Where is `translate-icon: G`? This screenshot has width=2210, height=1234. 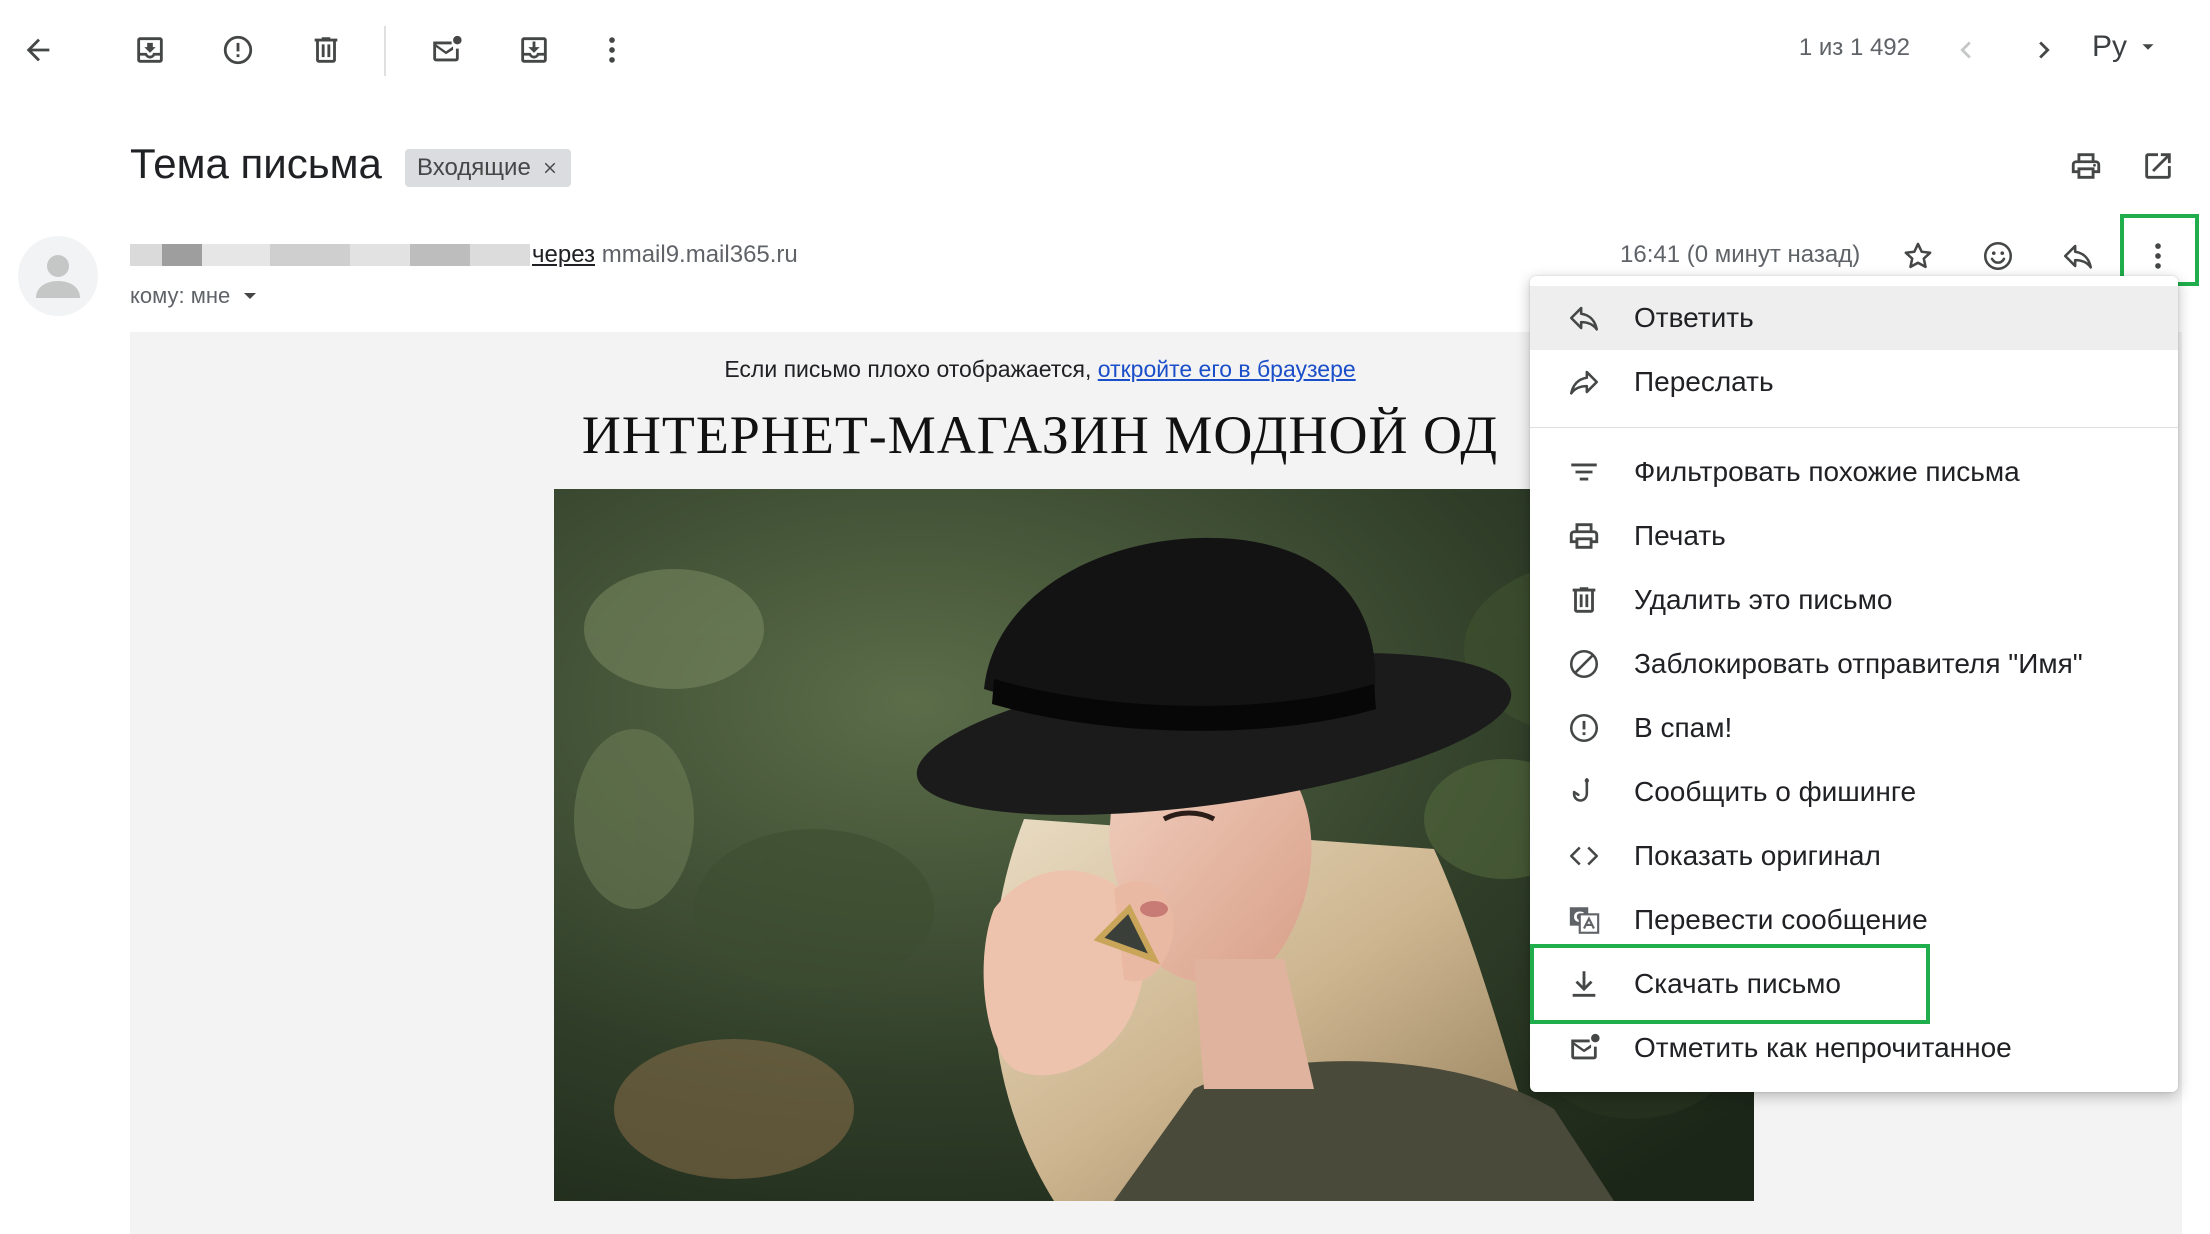 translate-icon: G is located at coordinates (1584, 920).